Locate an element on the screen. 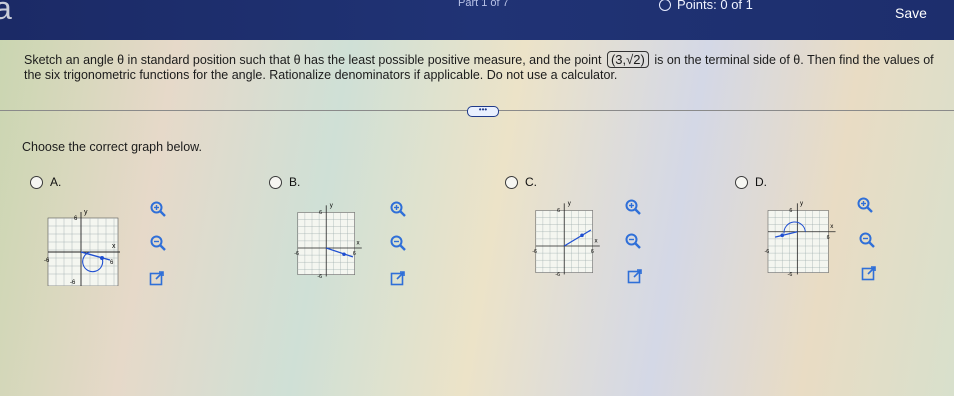  app-logo: a is located at coordinates (6, 13).